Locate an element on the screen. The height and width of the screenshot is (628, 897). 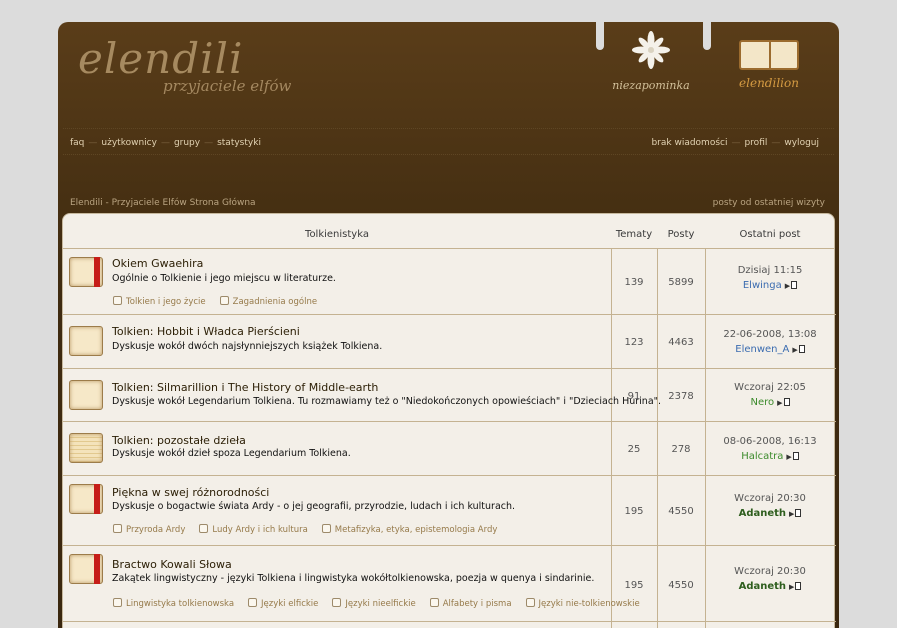
last-post-user: Halcatra is located at coordinates (762, 456).